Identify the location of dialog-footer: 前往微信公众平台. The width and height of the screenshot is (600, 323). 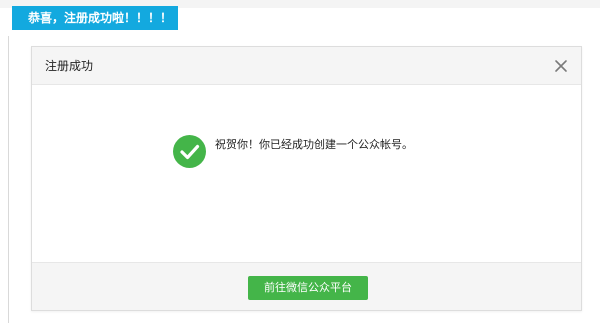
(306, 286).